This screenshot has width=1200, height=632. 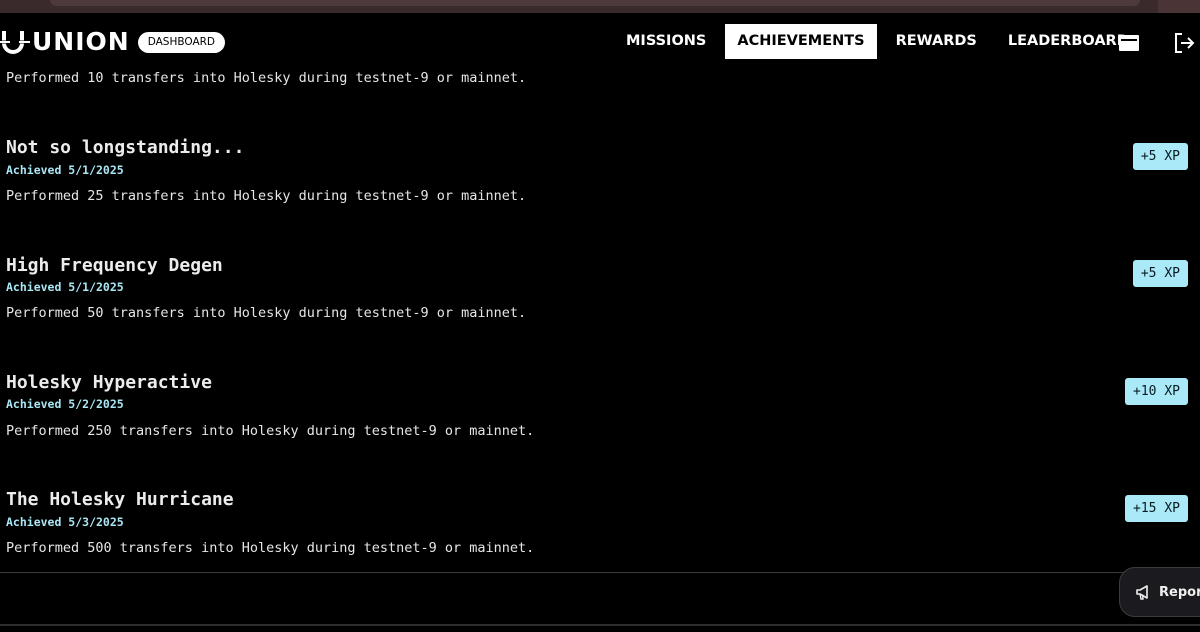 What do you see at coordinates (15, 42) in the screenshot?
I see `union-logo-icon` at bounding box center [15, 42].